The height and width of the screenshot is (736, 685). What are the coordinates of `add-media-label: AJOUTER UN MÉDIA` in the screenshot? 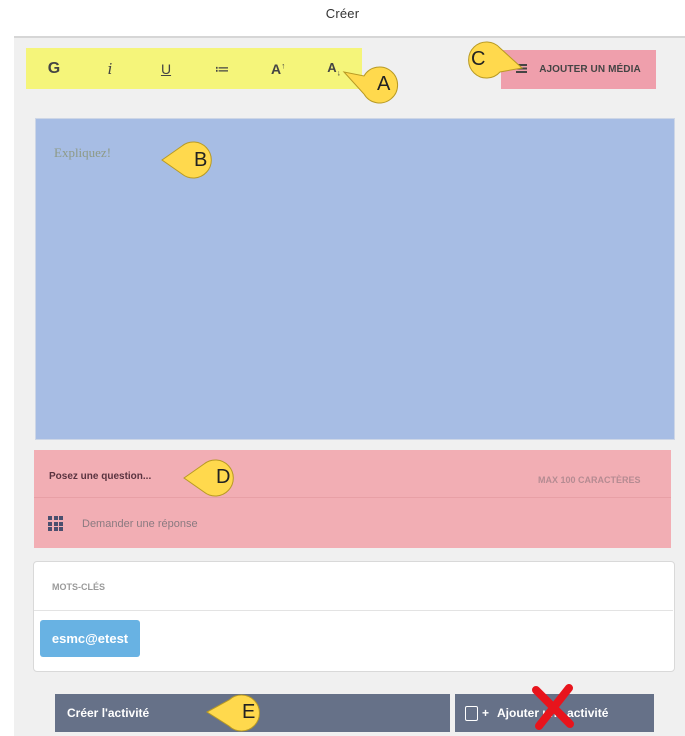 It's located at (590, 69).